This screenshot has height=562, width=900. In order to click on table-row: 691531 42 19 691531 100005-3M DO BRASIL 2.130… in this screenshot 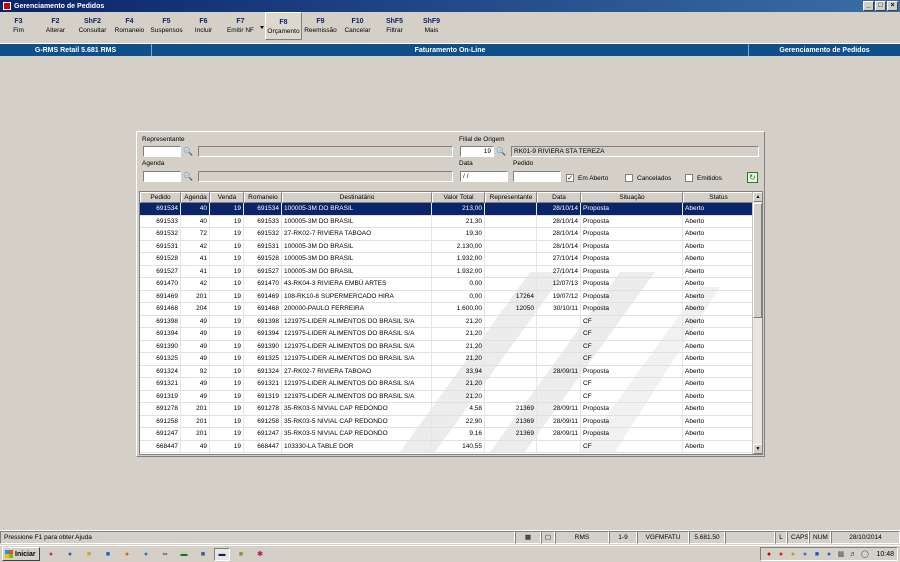, I will do `click(451, 246)`.